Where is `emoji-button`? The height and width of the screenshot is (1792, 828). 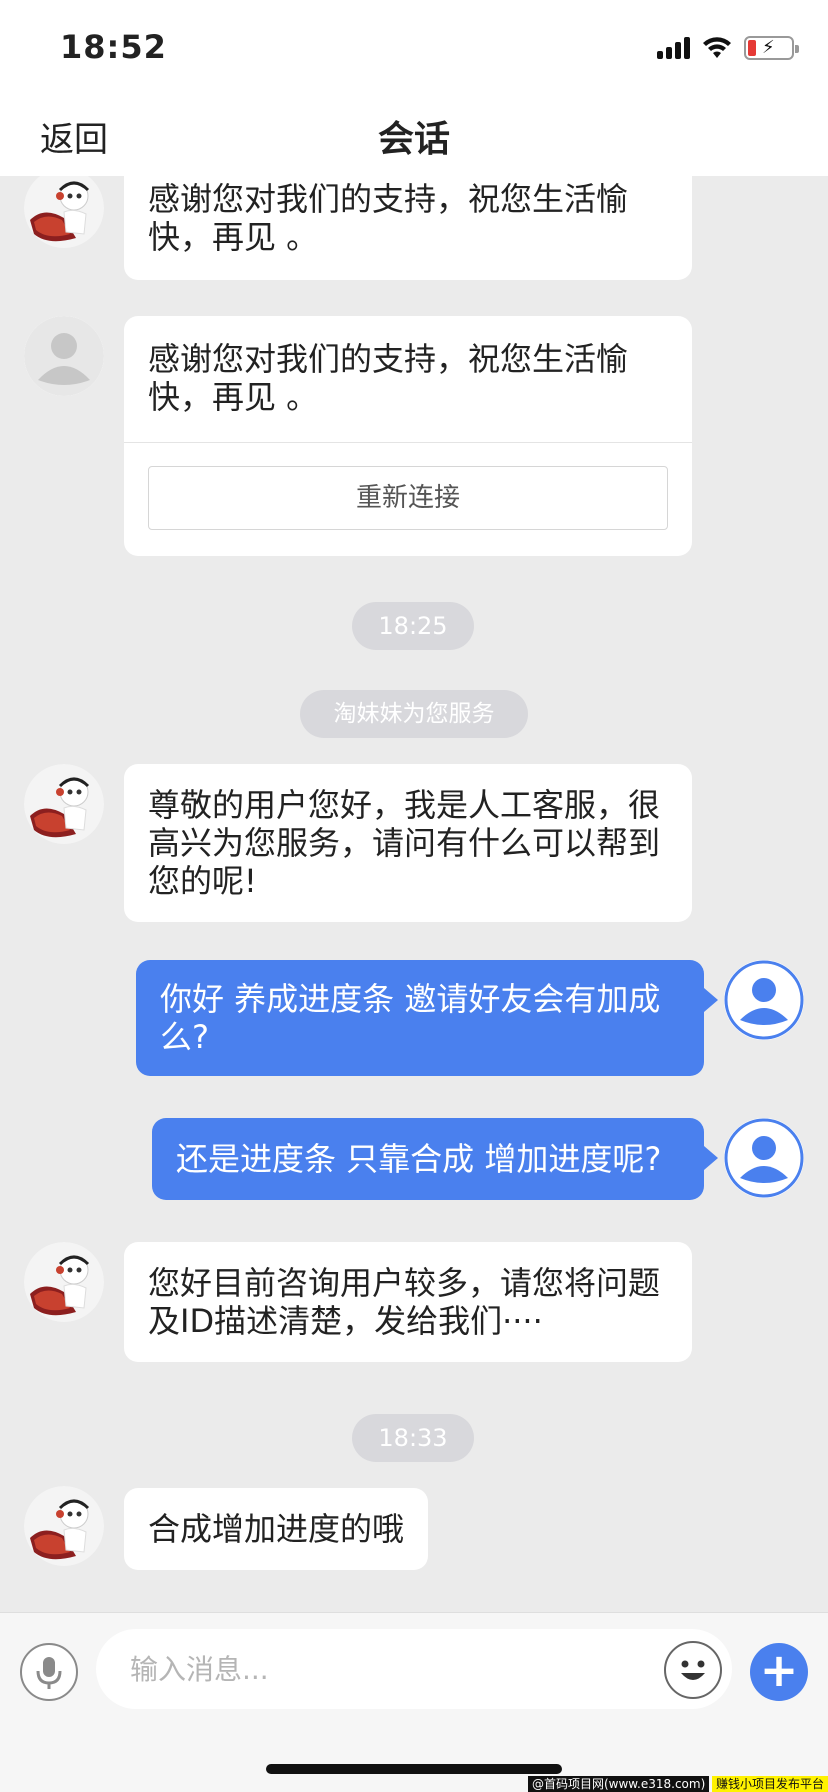
emoji-button is located at coordinates (693, 1670).